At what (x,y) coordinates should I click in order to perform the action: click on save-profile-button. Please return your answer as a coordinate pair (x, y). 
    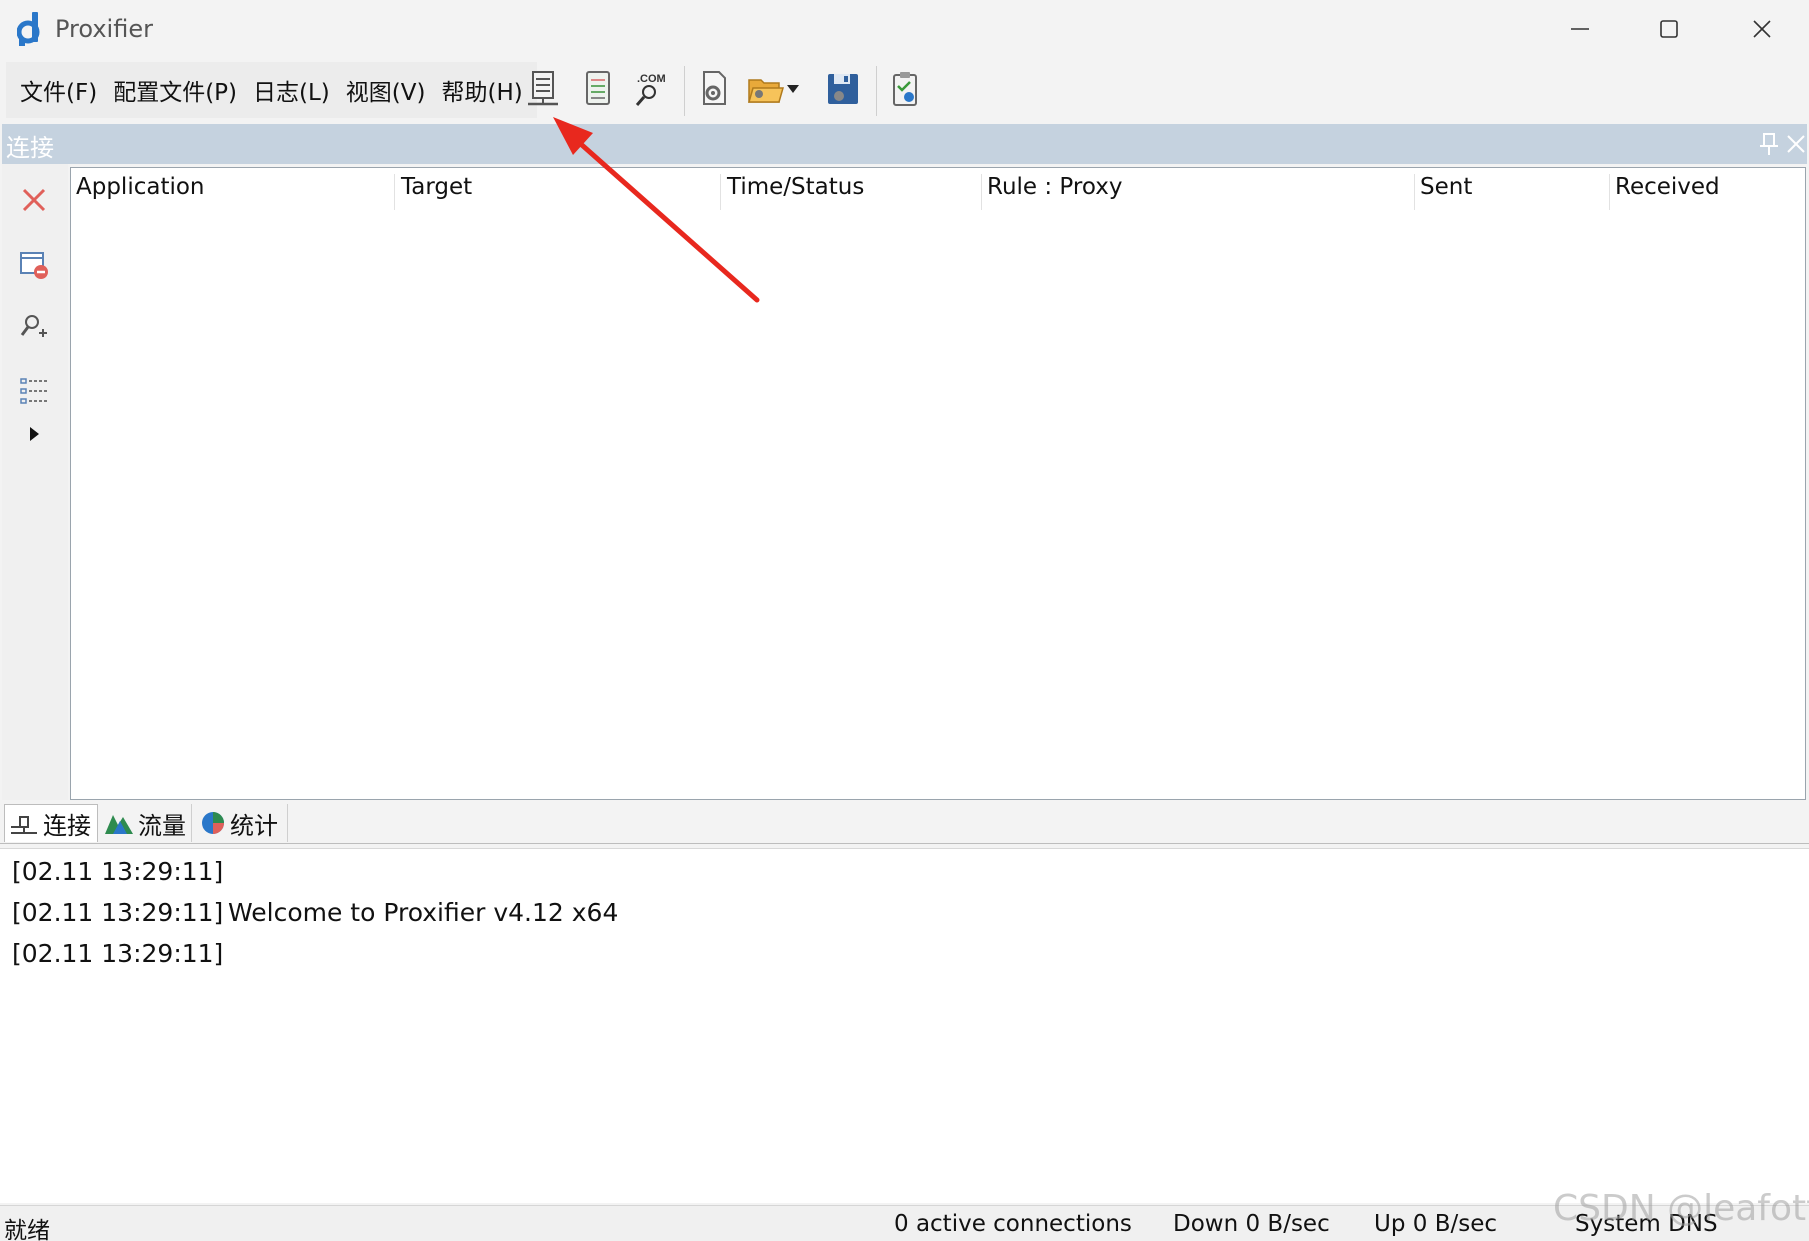
    Looking at the image, I should click on (843, 89).